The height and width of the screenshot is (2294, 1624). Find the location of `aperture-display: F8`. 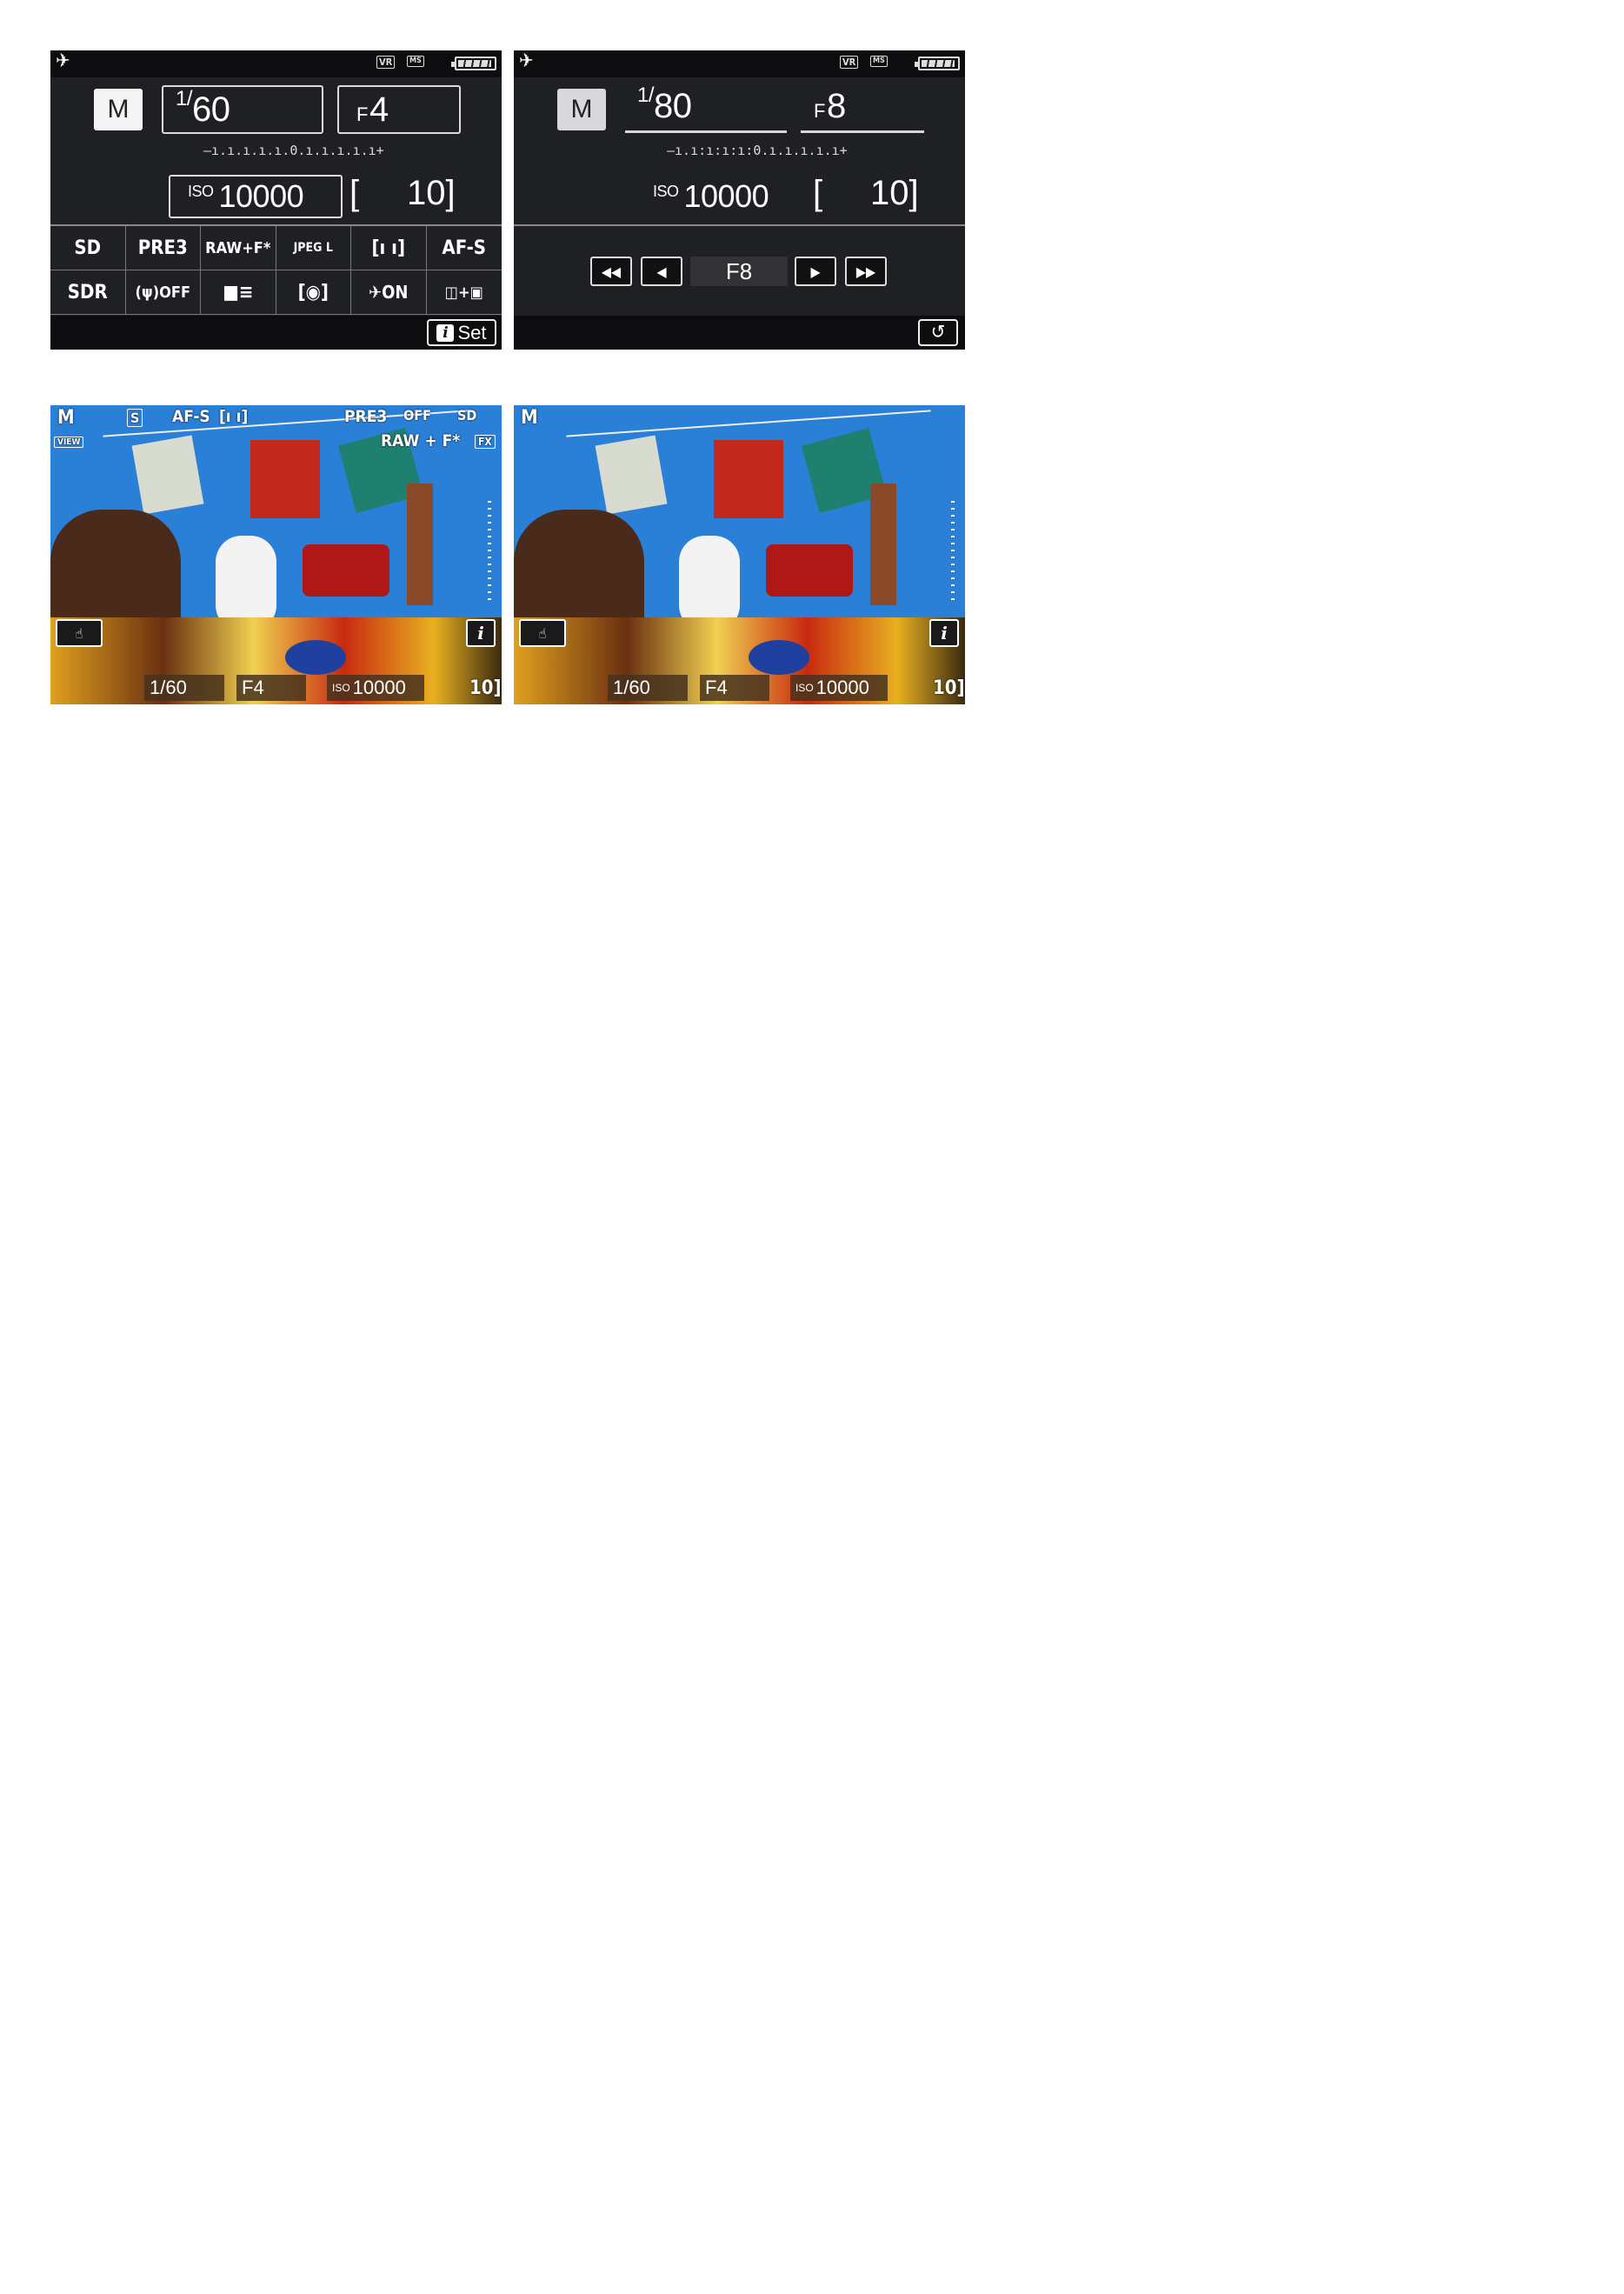

aperture-display: F8 is located at coordinates (830, 106).